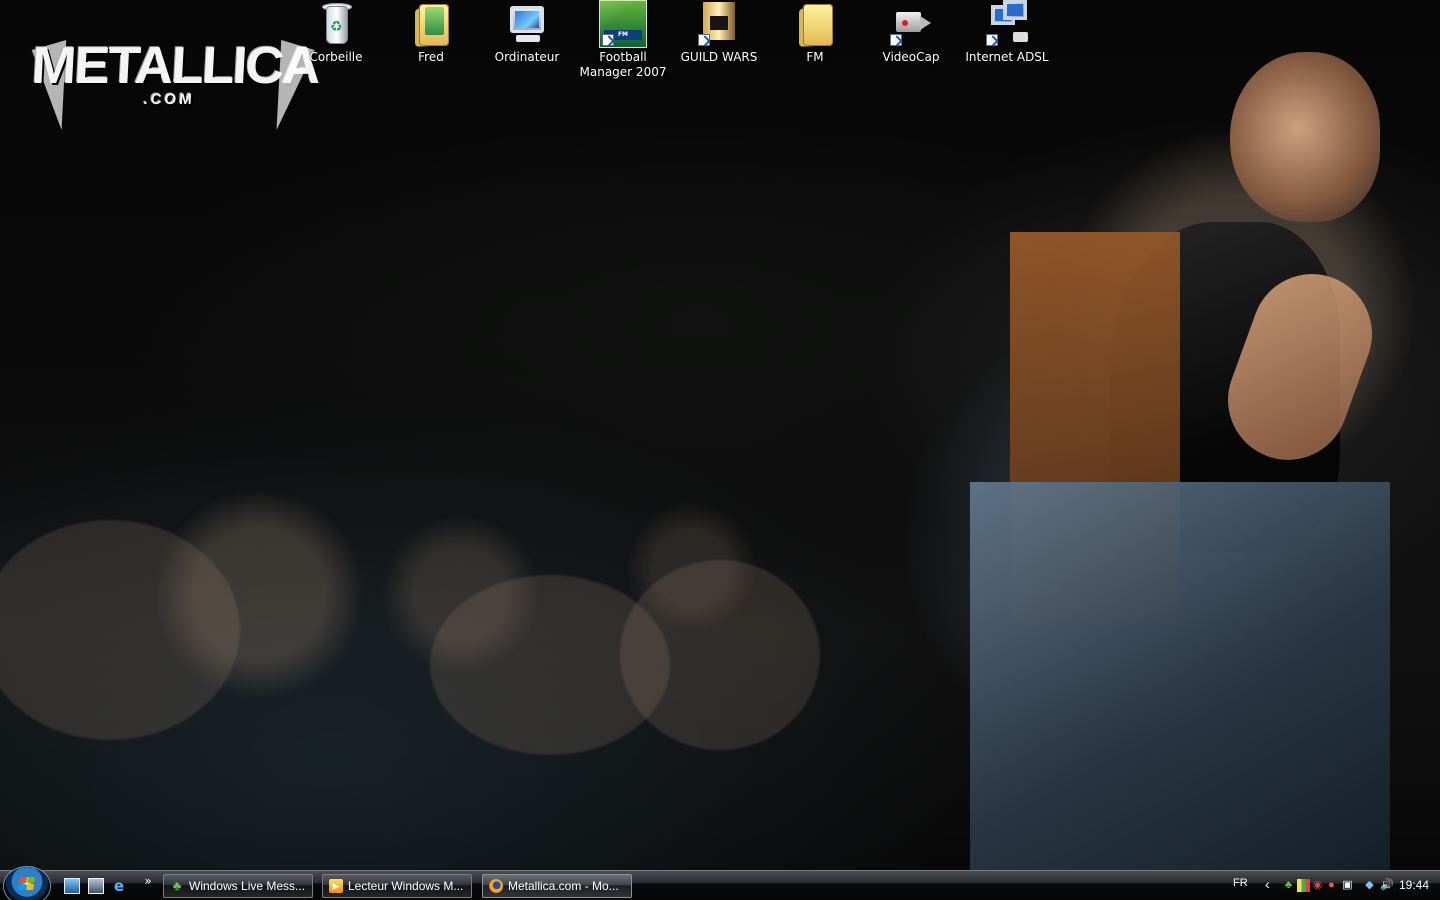  I want to click on desktop-icon-label: Internet ADSL, so click(1007, 57).